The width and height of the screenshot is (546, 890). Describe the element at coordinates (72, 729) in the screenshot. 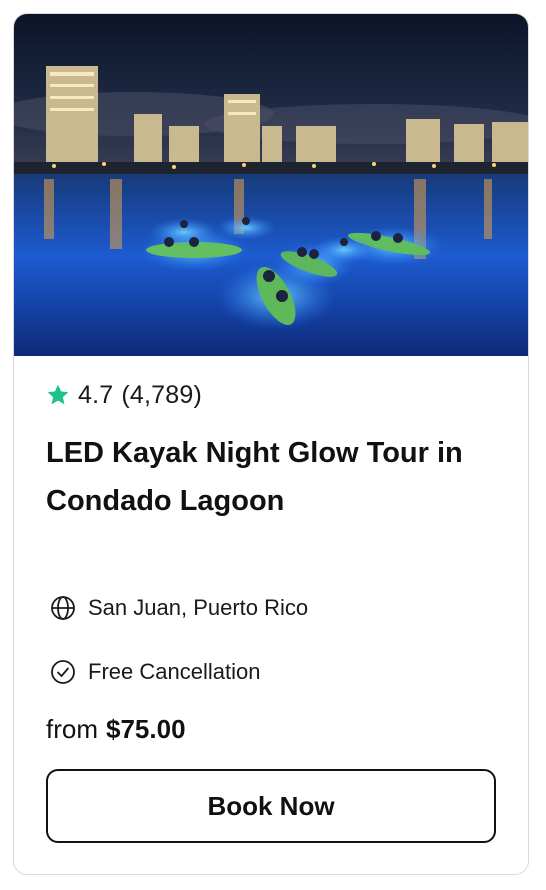

I see `price-prefix: from` at that location.